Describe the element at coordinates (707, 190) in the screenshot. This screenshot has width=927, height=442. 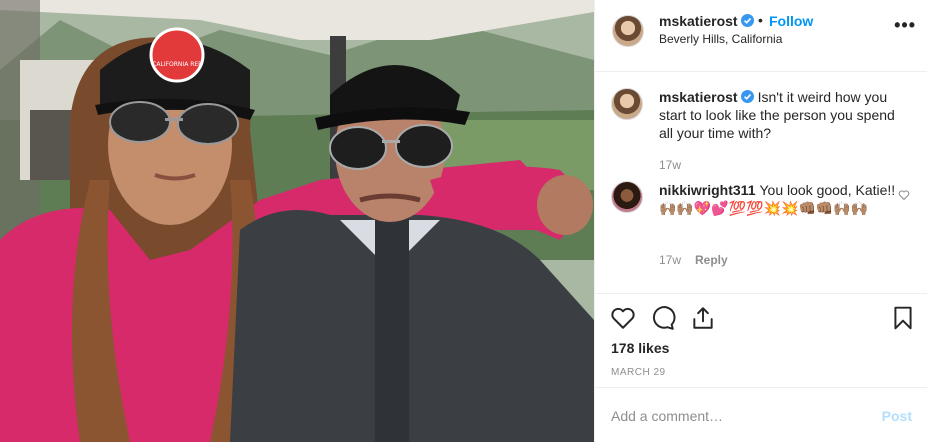
I see `commenter-username: nikkiwright311` at that location.